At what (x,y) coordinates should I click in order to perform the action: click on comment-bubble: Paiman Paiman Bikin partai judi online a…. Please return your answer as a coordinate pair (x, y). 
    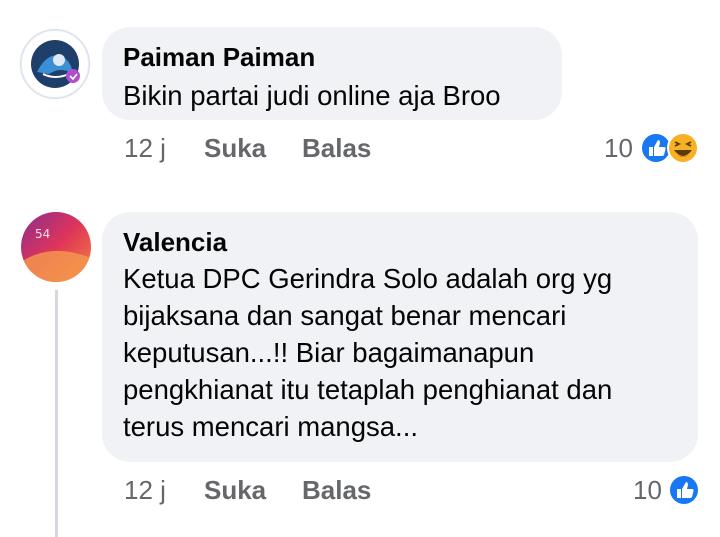
    Looking at the image, I should click on (332, 73).